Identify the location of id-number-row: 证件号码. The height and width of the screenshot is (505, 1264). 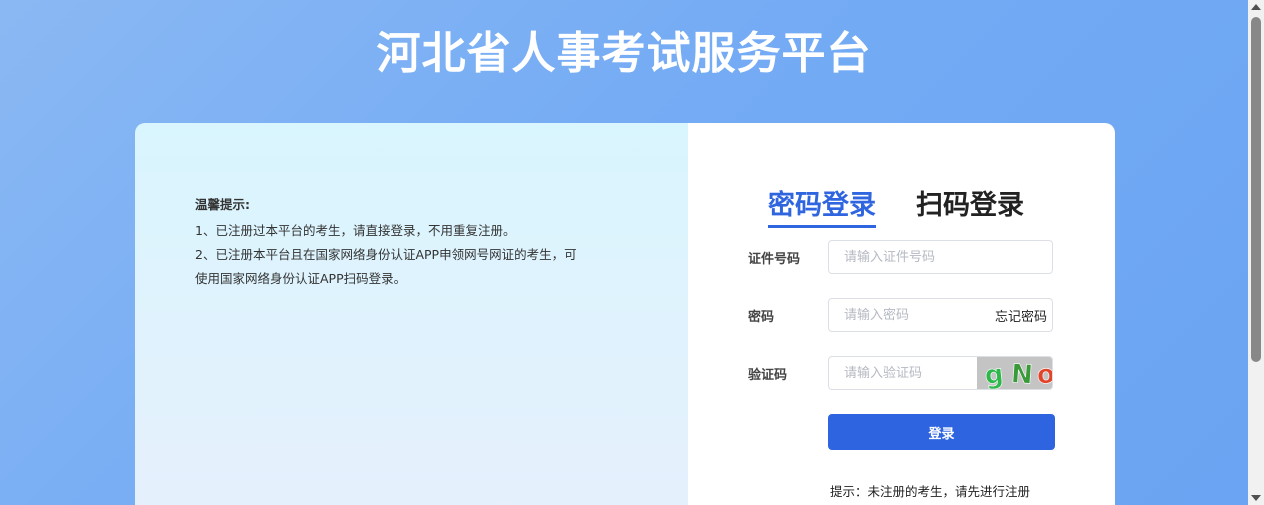
(900, 257).